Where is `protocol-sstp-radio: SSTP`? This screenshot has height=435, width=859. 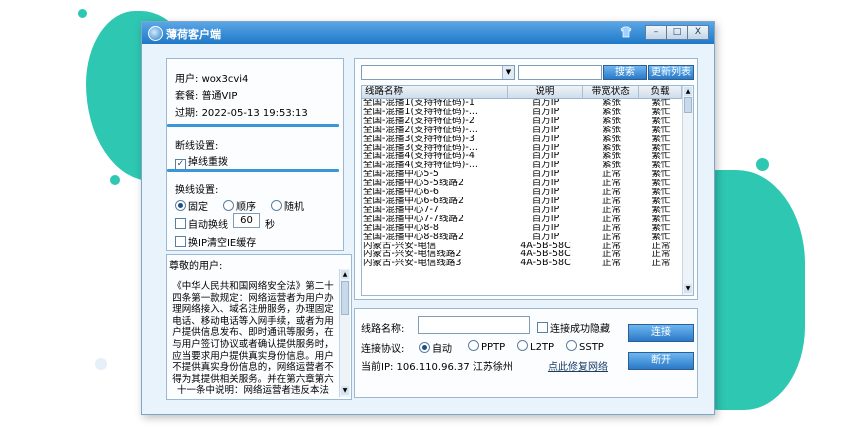
protocol-sstp-radio: SSTP is located at coordinates (585, 346).